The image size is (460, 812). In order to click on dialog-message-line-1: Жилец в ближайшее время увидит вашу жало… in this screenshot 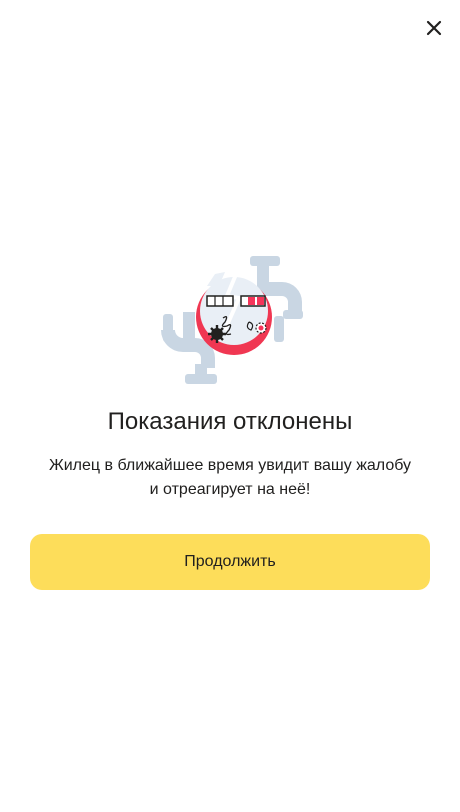, I will do `click(230, 465)`.